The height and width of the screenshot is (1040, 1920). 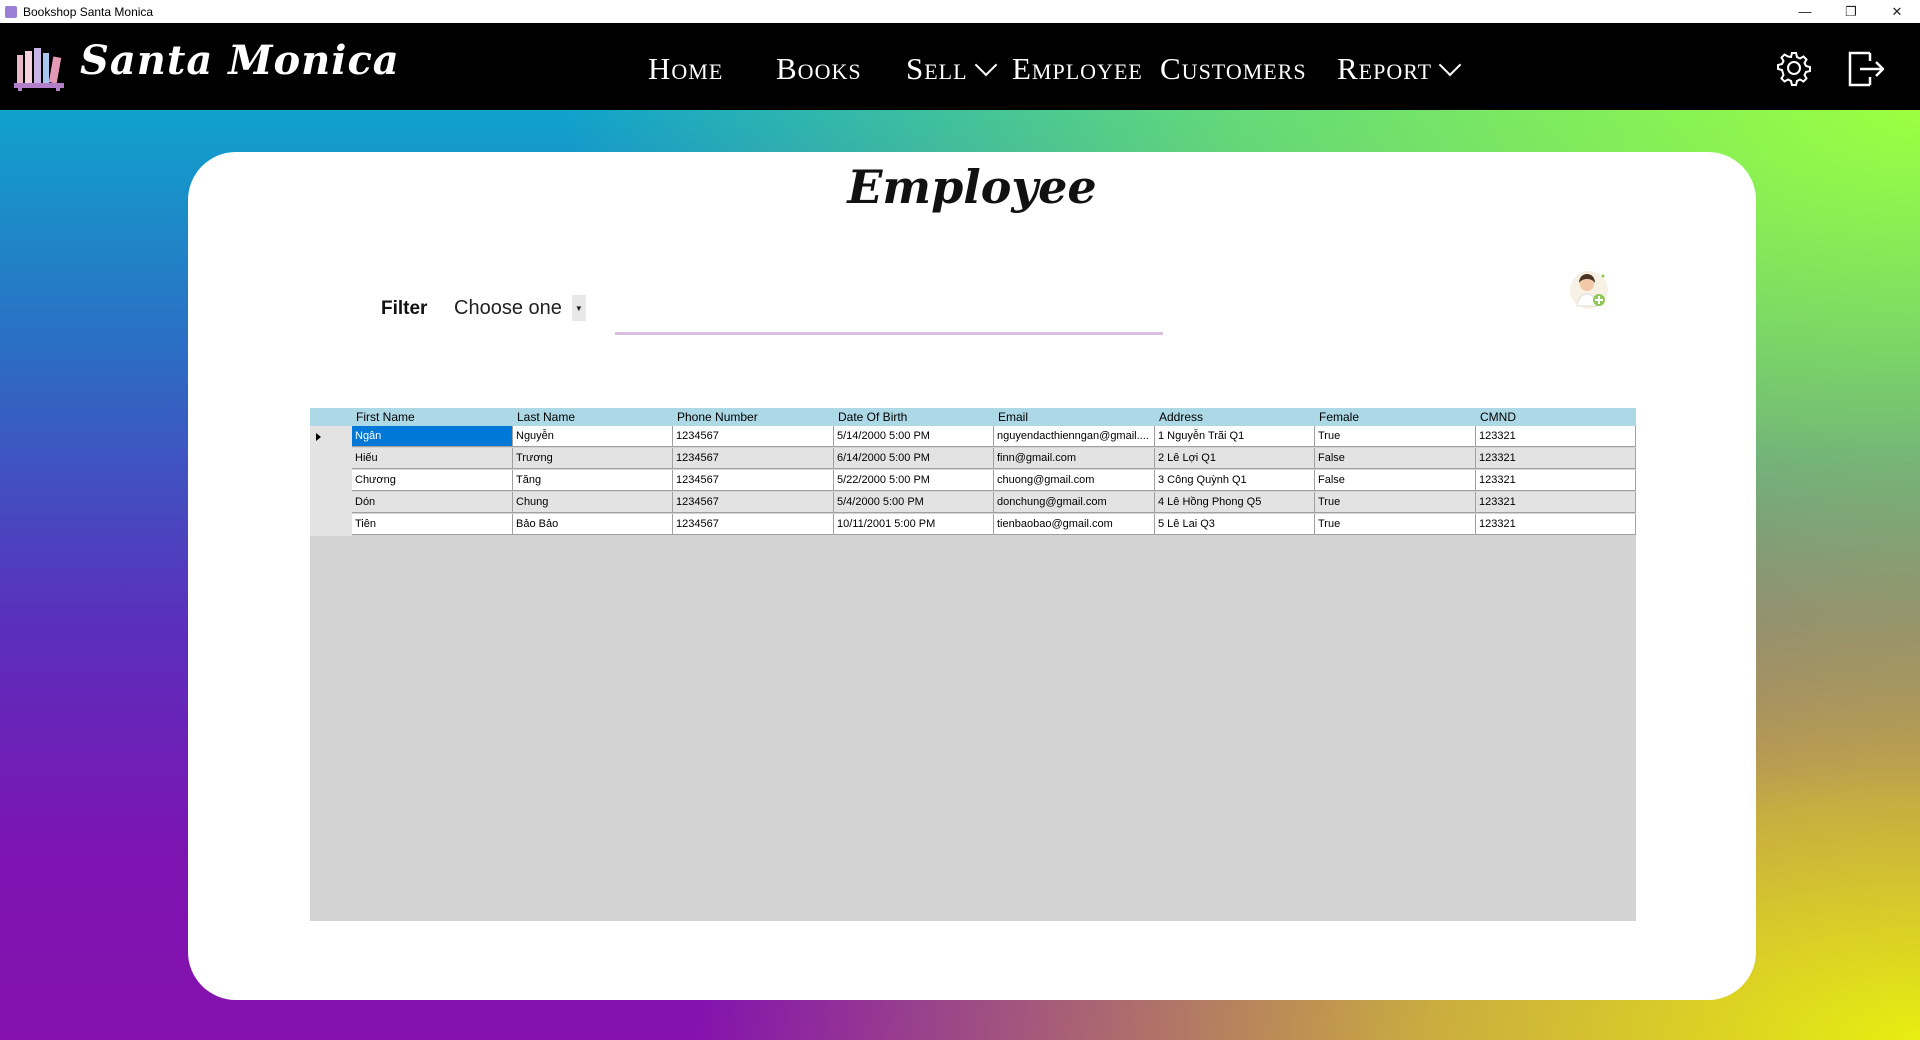 I want to click on nav-report-label: Report, so click(x=1385, y=68).